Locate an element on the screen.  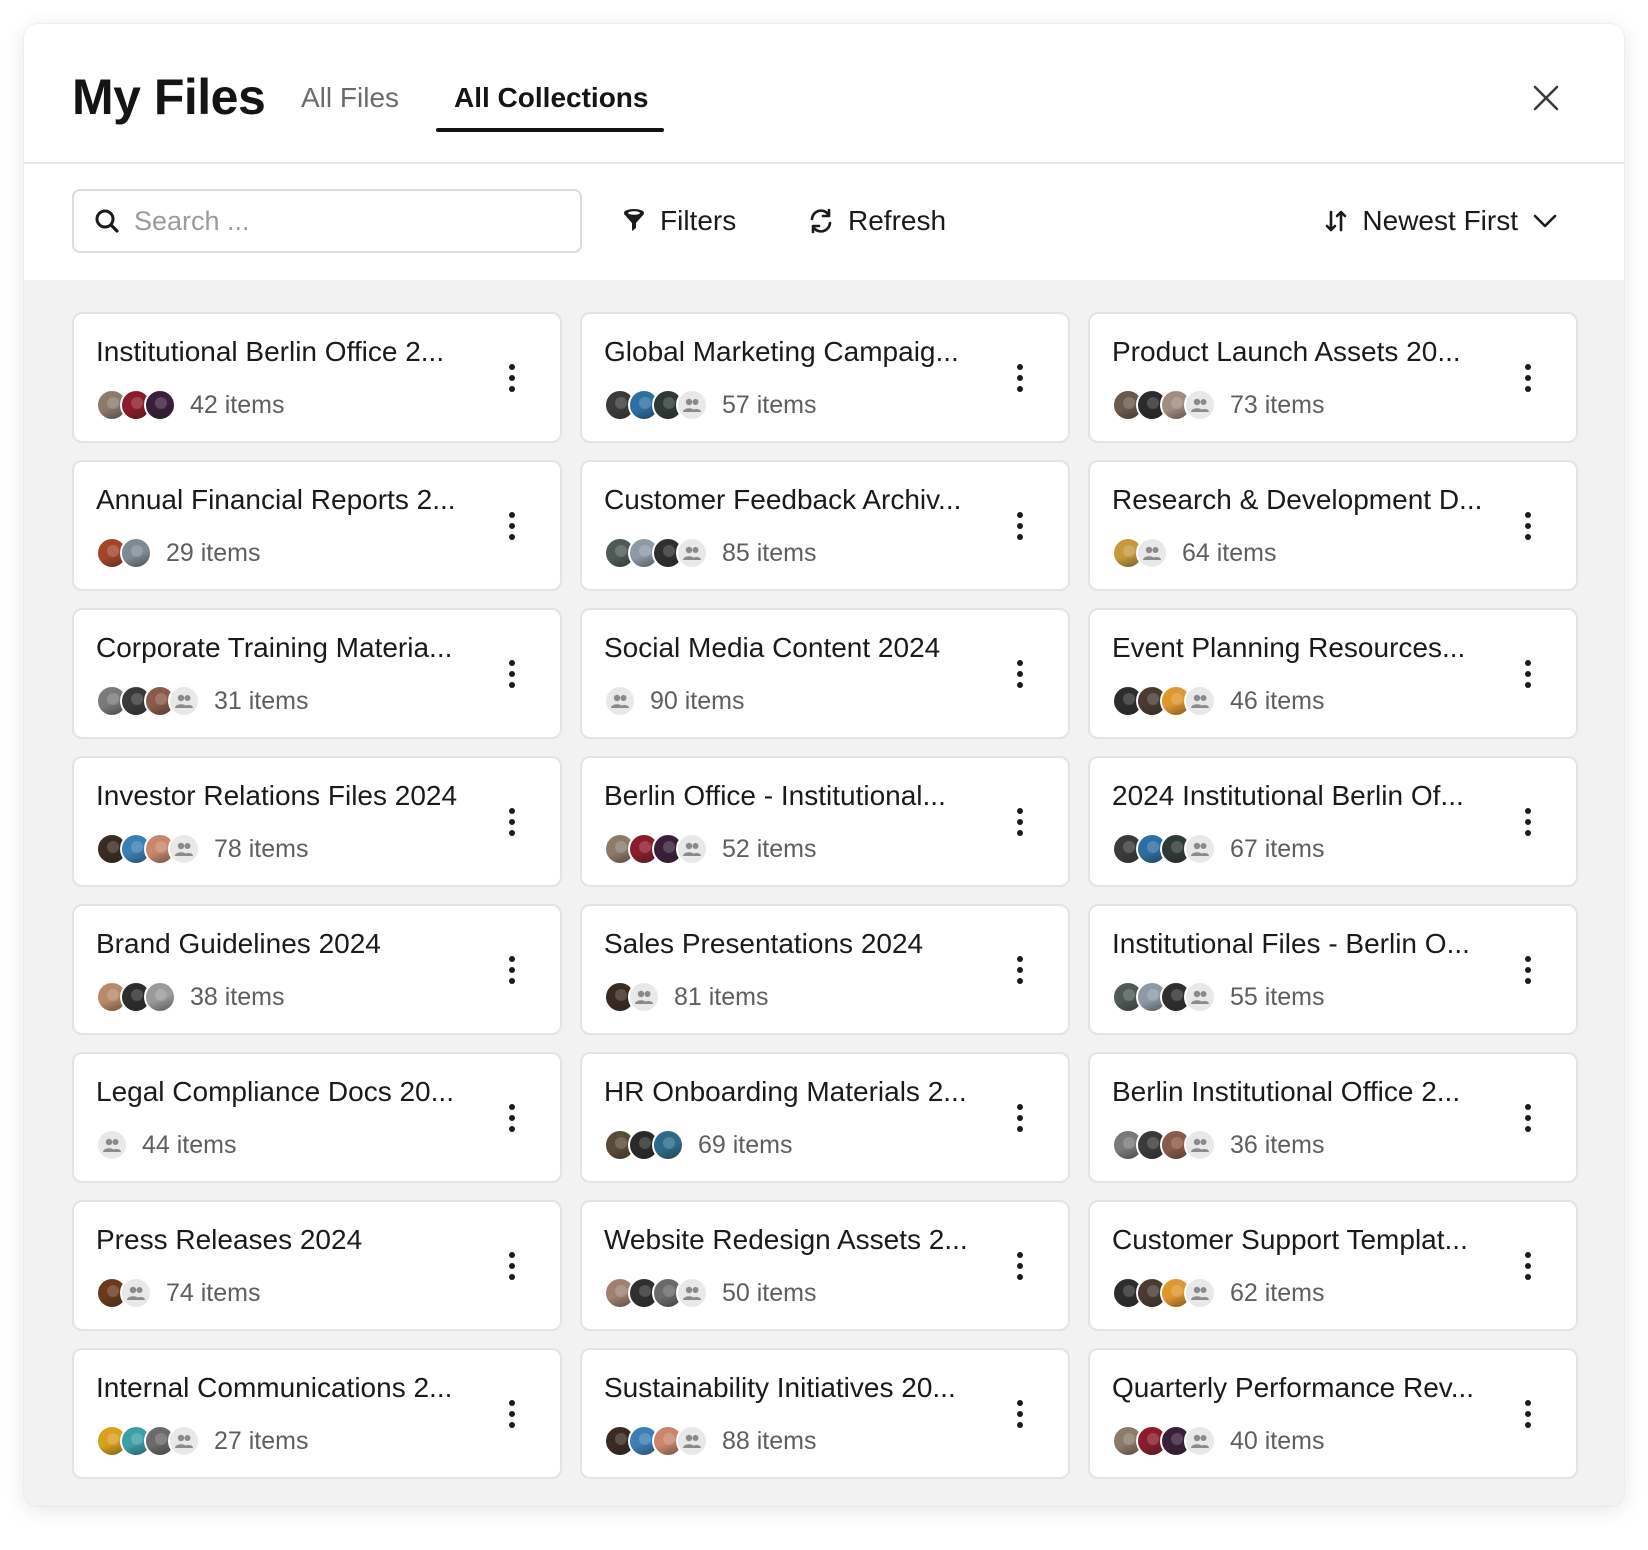
item-count: 38 items is located at coordinates (237, 996).